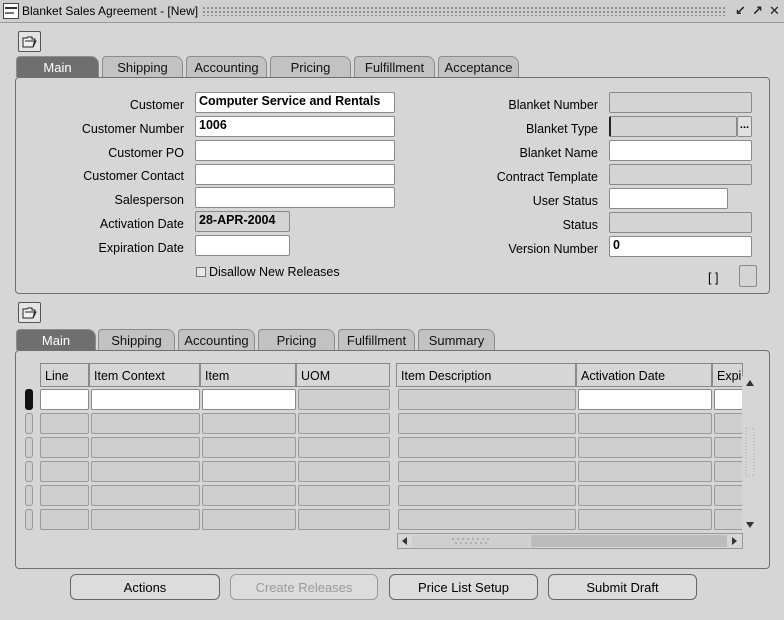 The height and width of the screenshot is (620, 784). What do you see at coordinates (295, 197) in the screenshot?
I see `salesperson-field` at bounding box center [295, 197].